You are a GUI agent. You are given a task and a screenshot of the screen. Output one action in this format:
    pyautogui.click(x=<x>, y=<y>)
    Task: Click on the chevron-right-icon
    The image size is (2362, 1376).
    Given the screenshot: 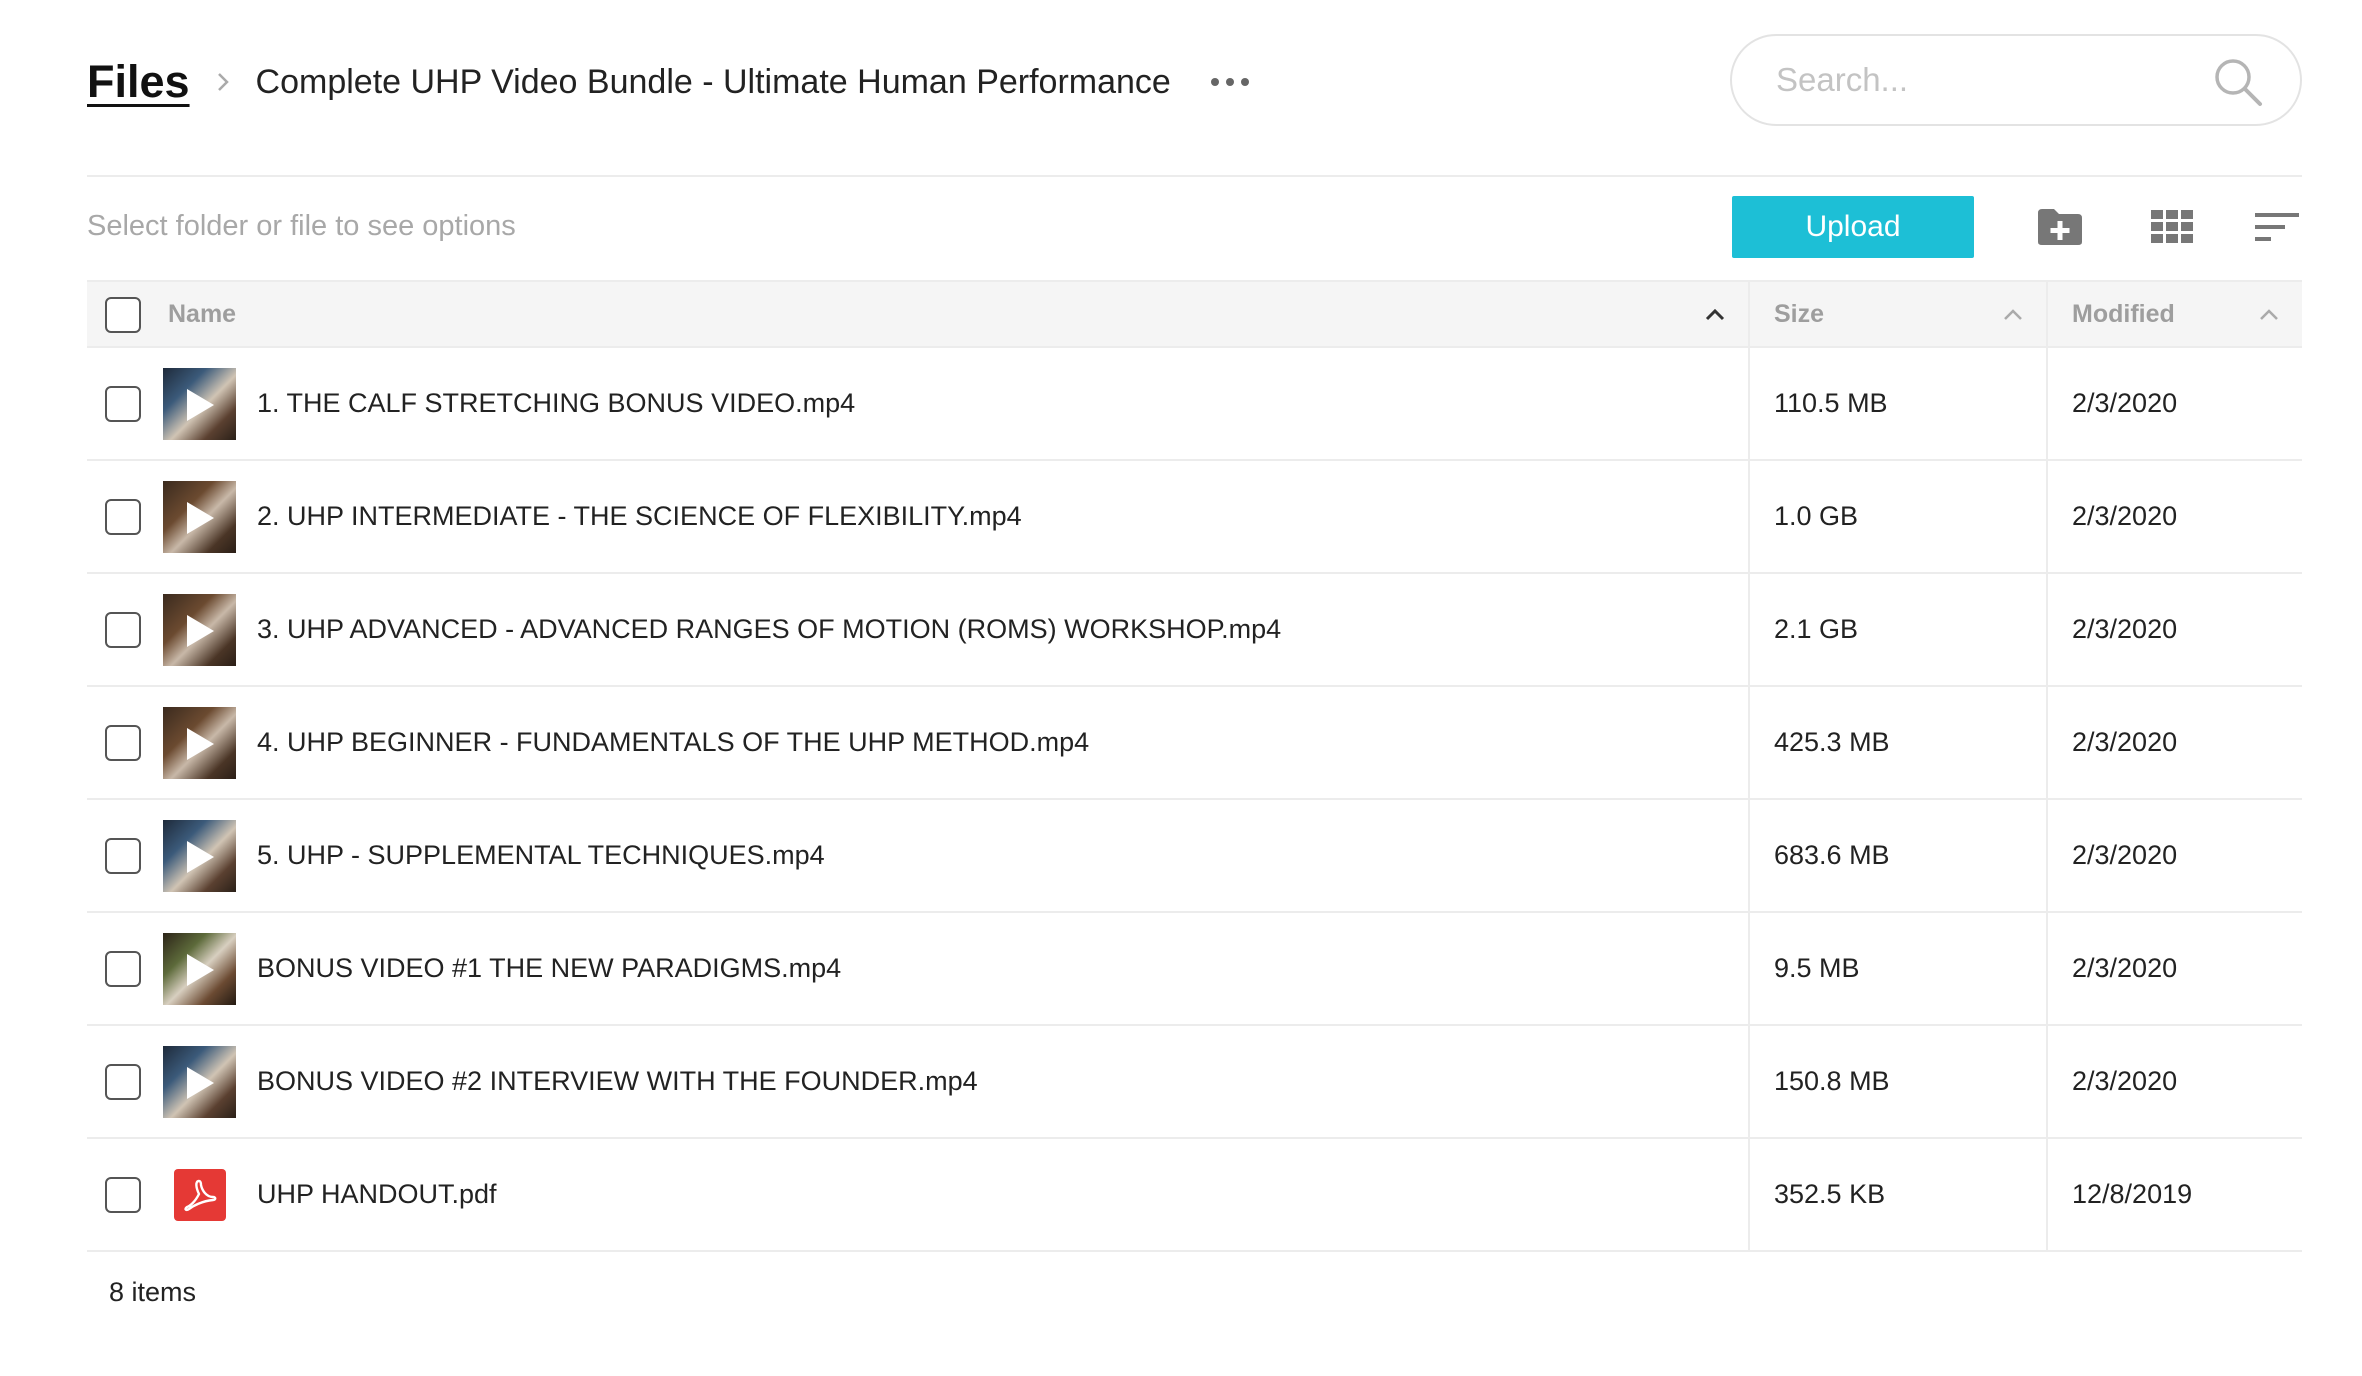 What is the action you would take?
    pyautogui.click(x=223, y=82)
    